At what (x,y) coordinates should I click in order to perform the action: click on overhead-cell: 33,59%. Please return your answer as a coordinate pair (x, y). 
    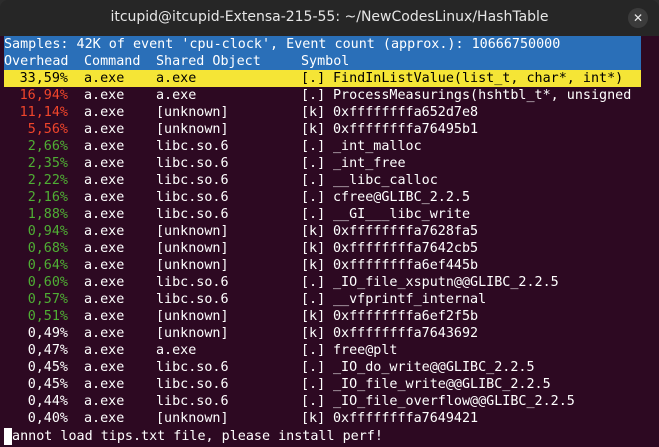
    Looking at the image, I should click on (43, 78).